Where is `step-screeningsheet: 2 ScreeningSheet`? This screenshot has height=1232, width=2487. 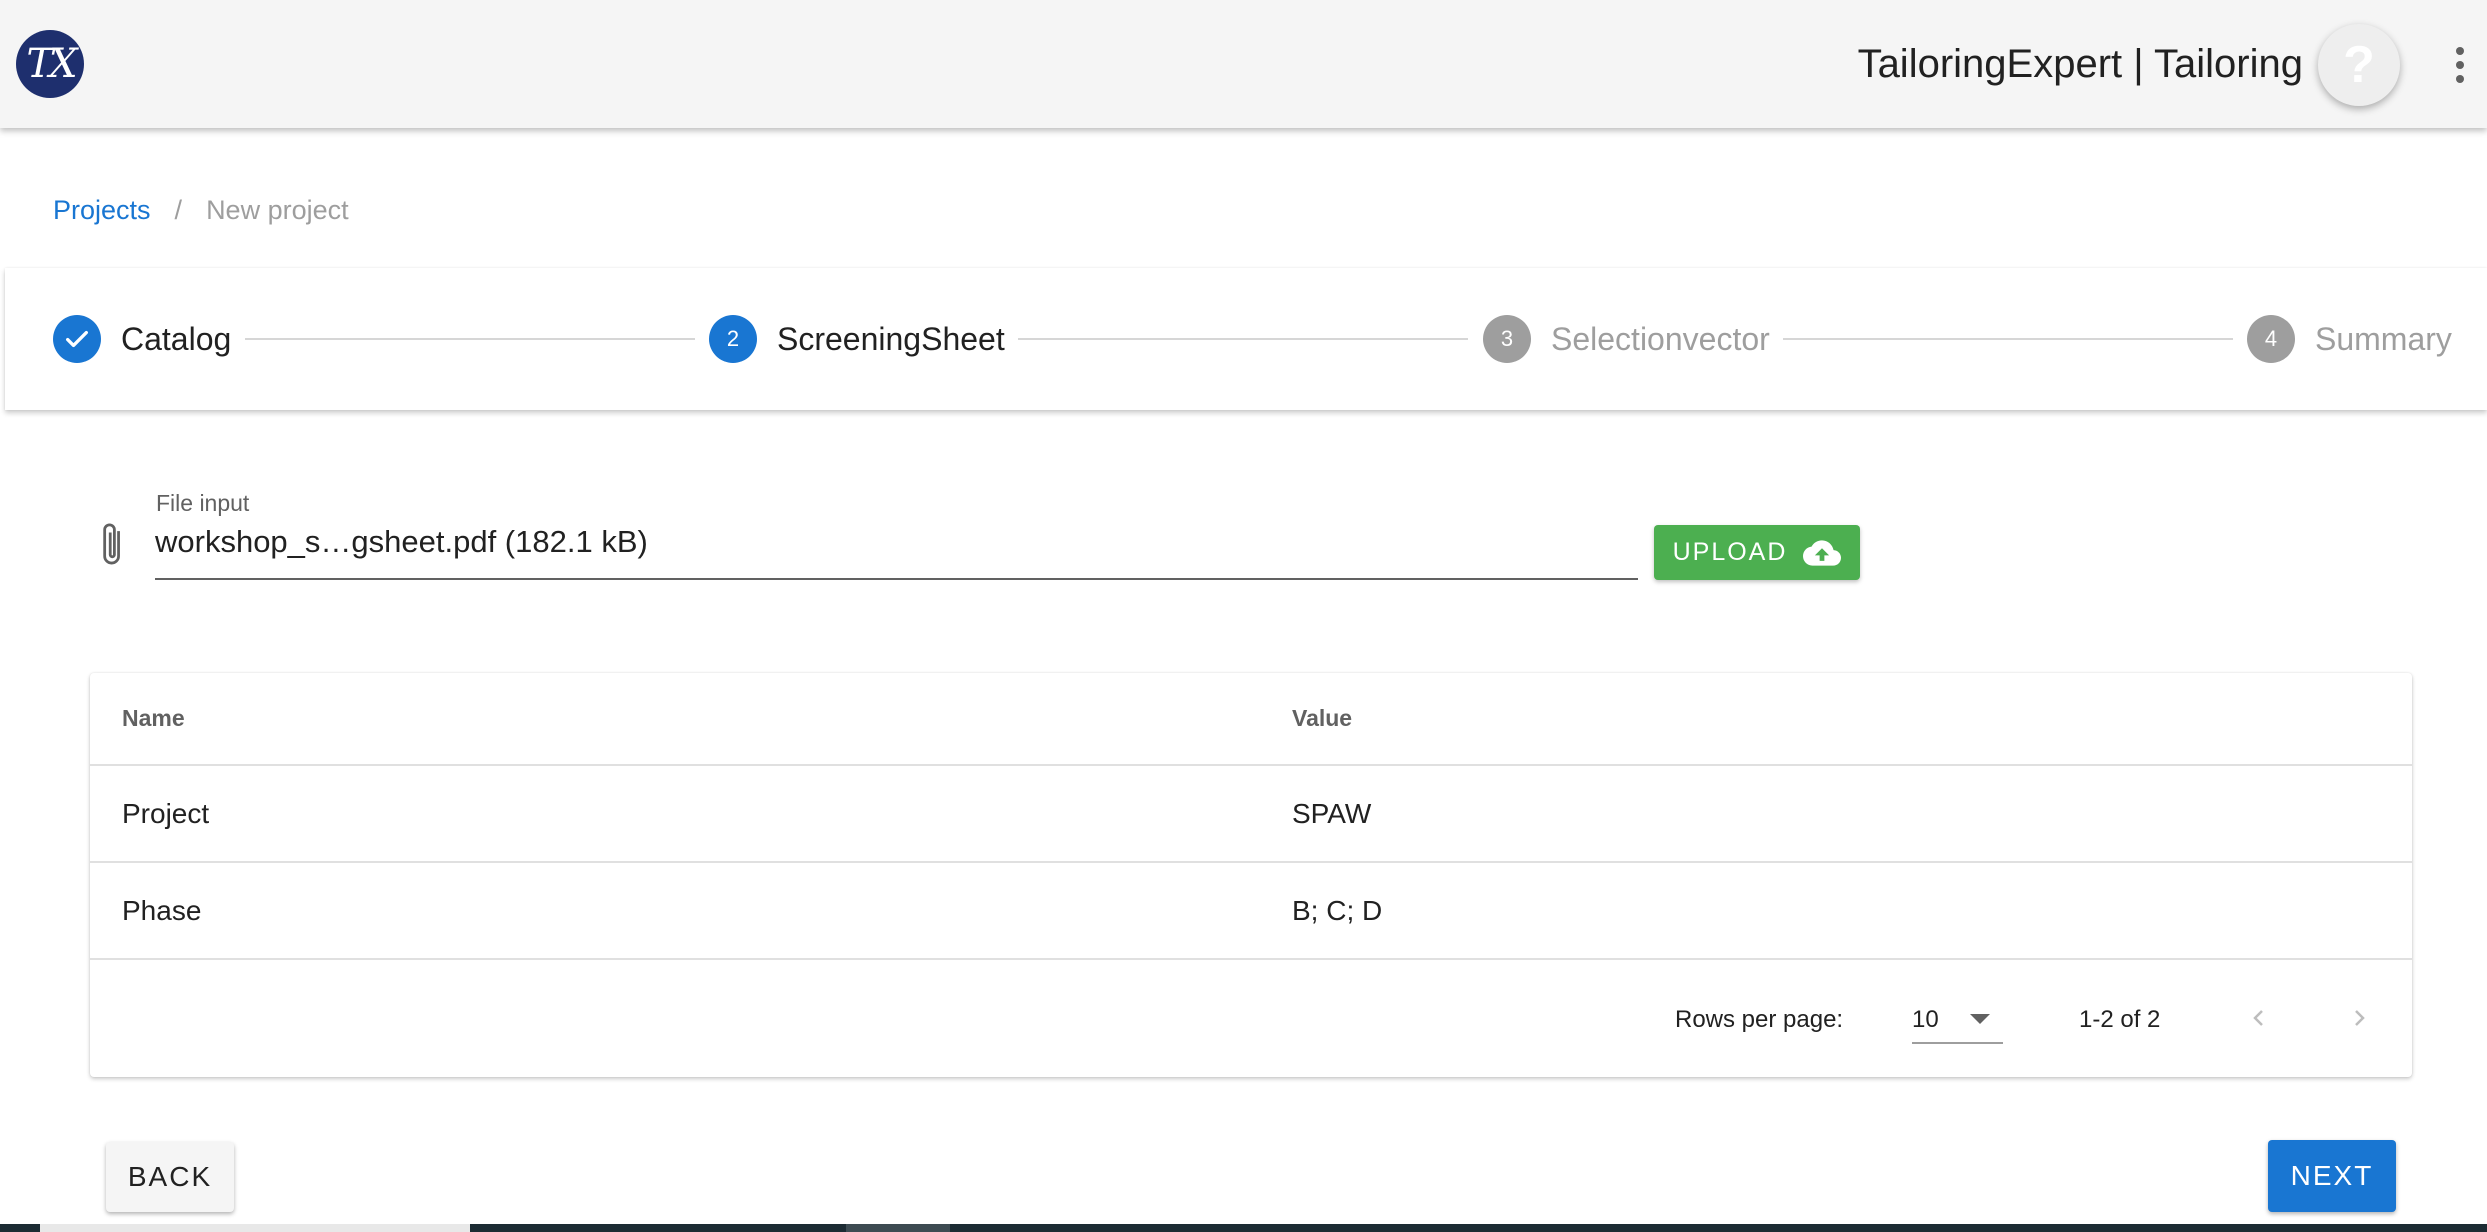
step-screeningsheet: 2 ScreeningSheet is located at coordinates (857, 339).